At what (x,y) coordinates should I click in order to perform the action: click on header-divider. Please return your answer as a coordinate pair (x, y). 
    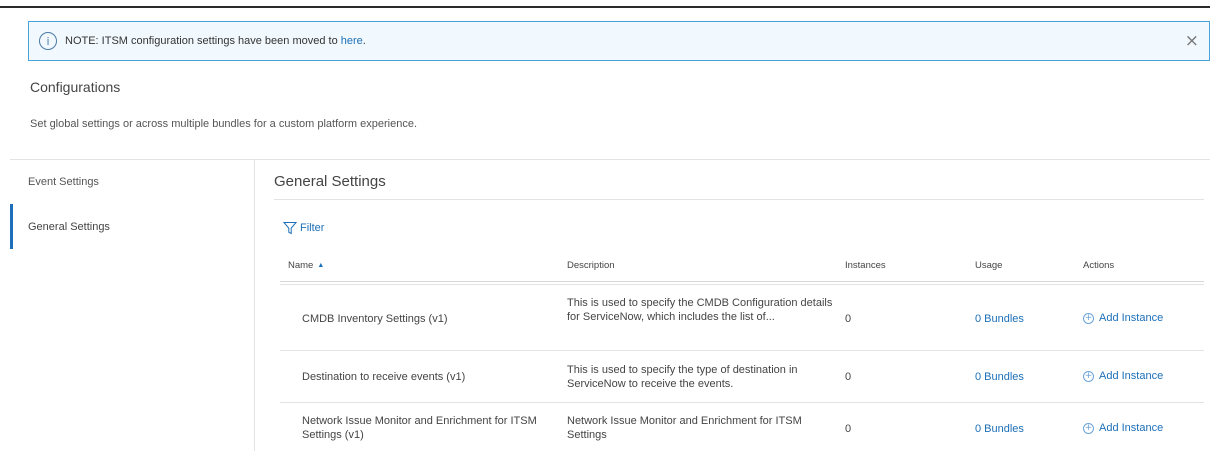
    Looking at the image, I should click on (610, 159).